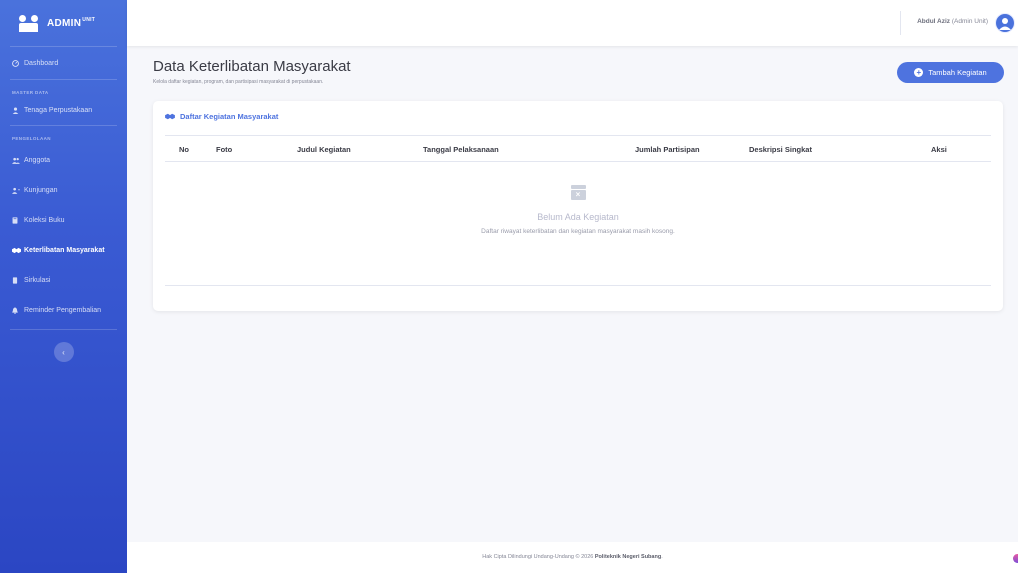 The width and height of the screenshot is (1018, 573). What do you see at coordinates (1015, 558) in the screenshot?
I see `floating-widget-icon` at bounding box center [1015, 558].